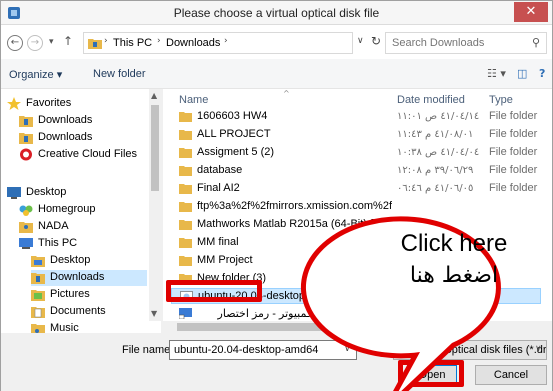 Image resolution: width=553 pixels, height=391 pixels. What do you see at coordinates (154, 95) in the screenshot?
I see `scroll-up-arrow-icon: ▲` at bounding box center [154, 95].